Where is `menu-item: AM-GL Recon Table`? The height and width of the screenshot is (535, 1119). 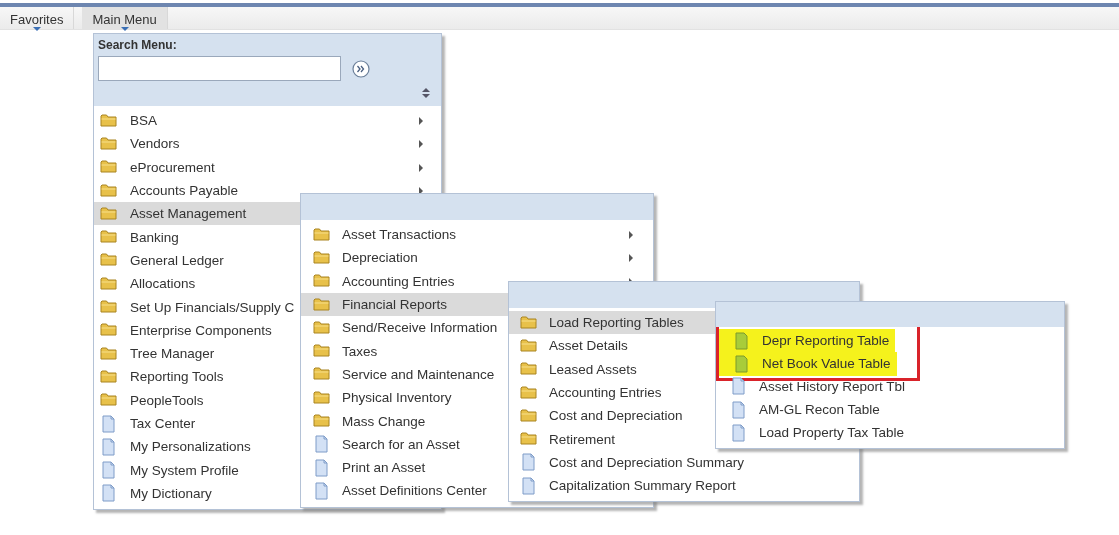
menu-item: AM-GL Recon Table is located at coordinates (887, 409).